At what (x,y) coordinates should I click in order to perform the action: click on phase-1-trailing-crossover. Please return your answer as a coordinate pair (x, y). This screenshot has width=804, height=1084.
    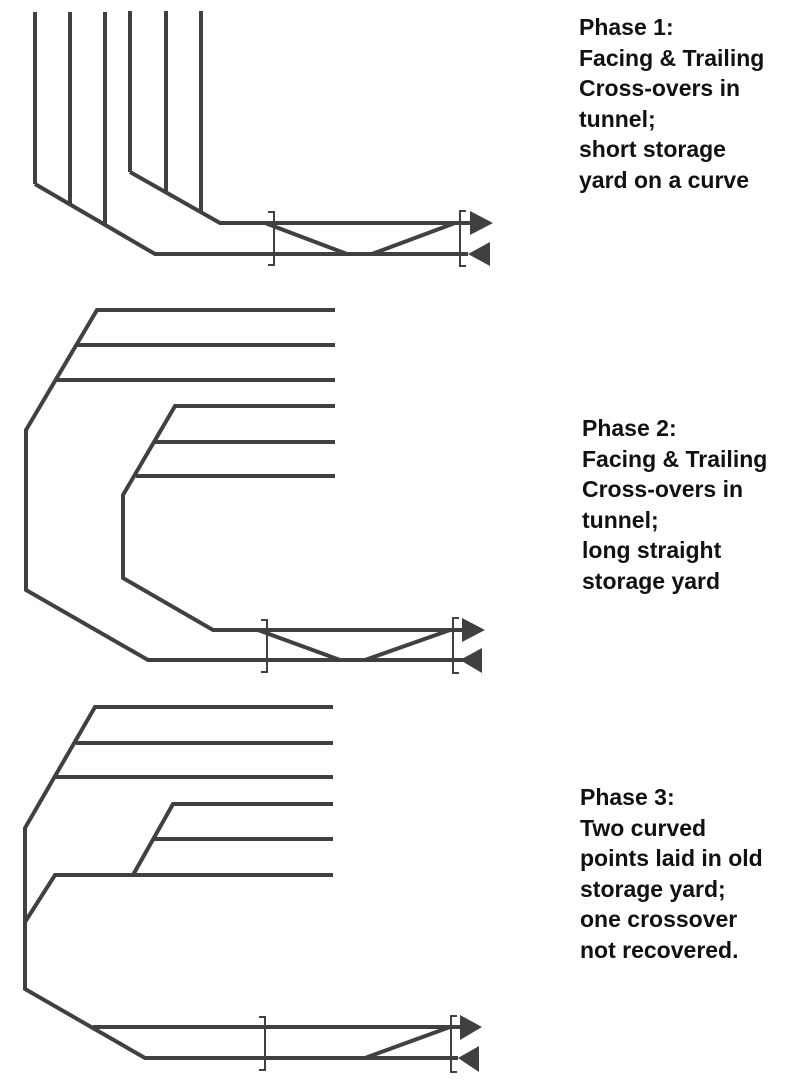
    Looking at the image, I should click on (413, 238).